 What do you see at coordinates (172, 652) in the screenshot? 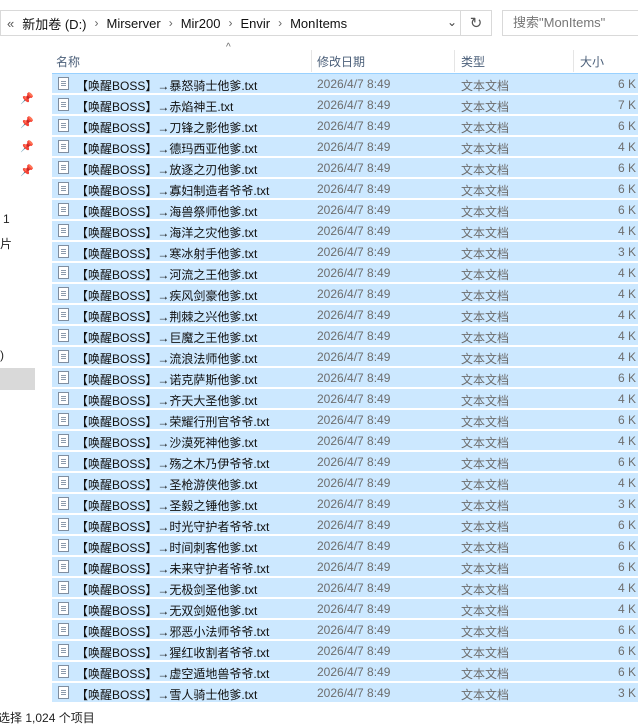
I see `file-name: 【唤醒BOSS】→猩红收割者爷爷.txt` at bounding box center [172, 652].